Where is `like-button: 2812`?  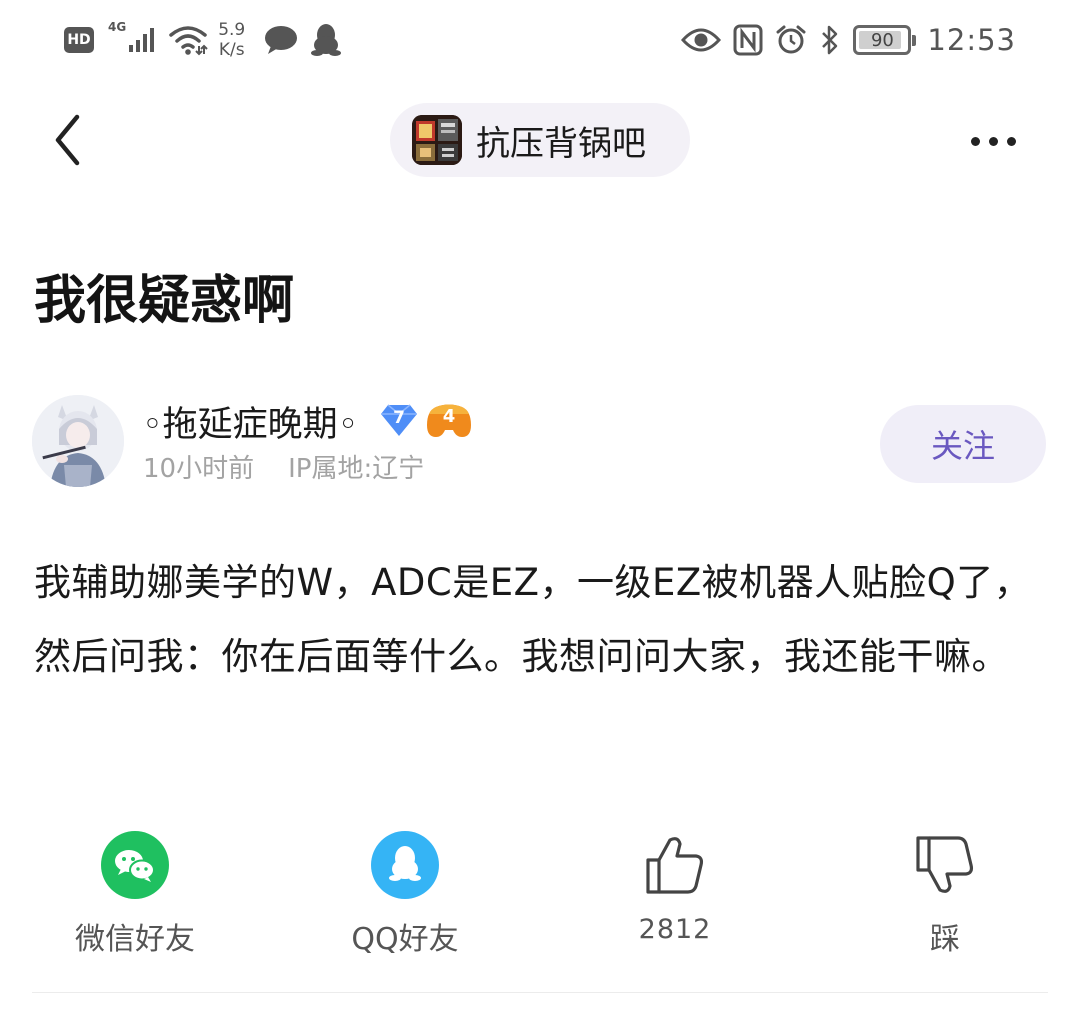 like-button: 2812 is located at coordinates (675, 895).